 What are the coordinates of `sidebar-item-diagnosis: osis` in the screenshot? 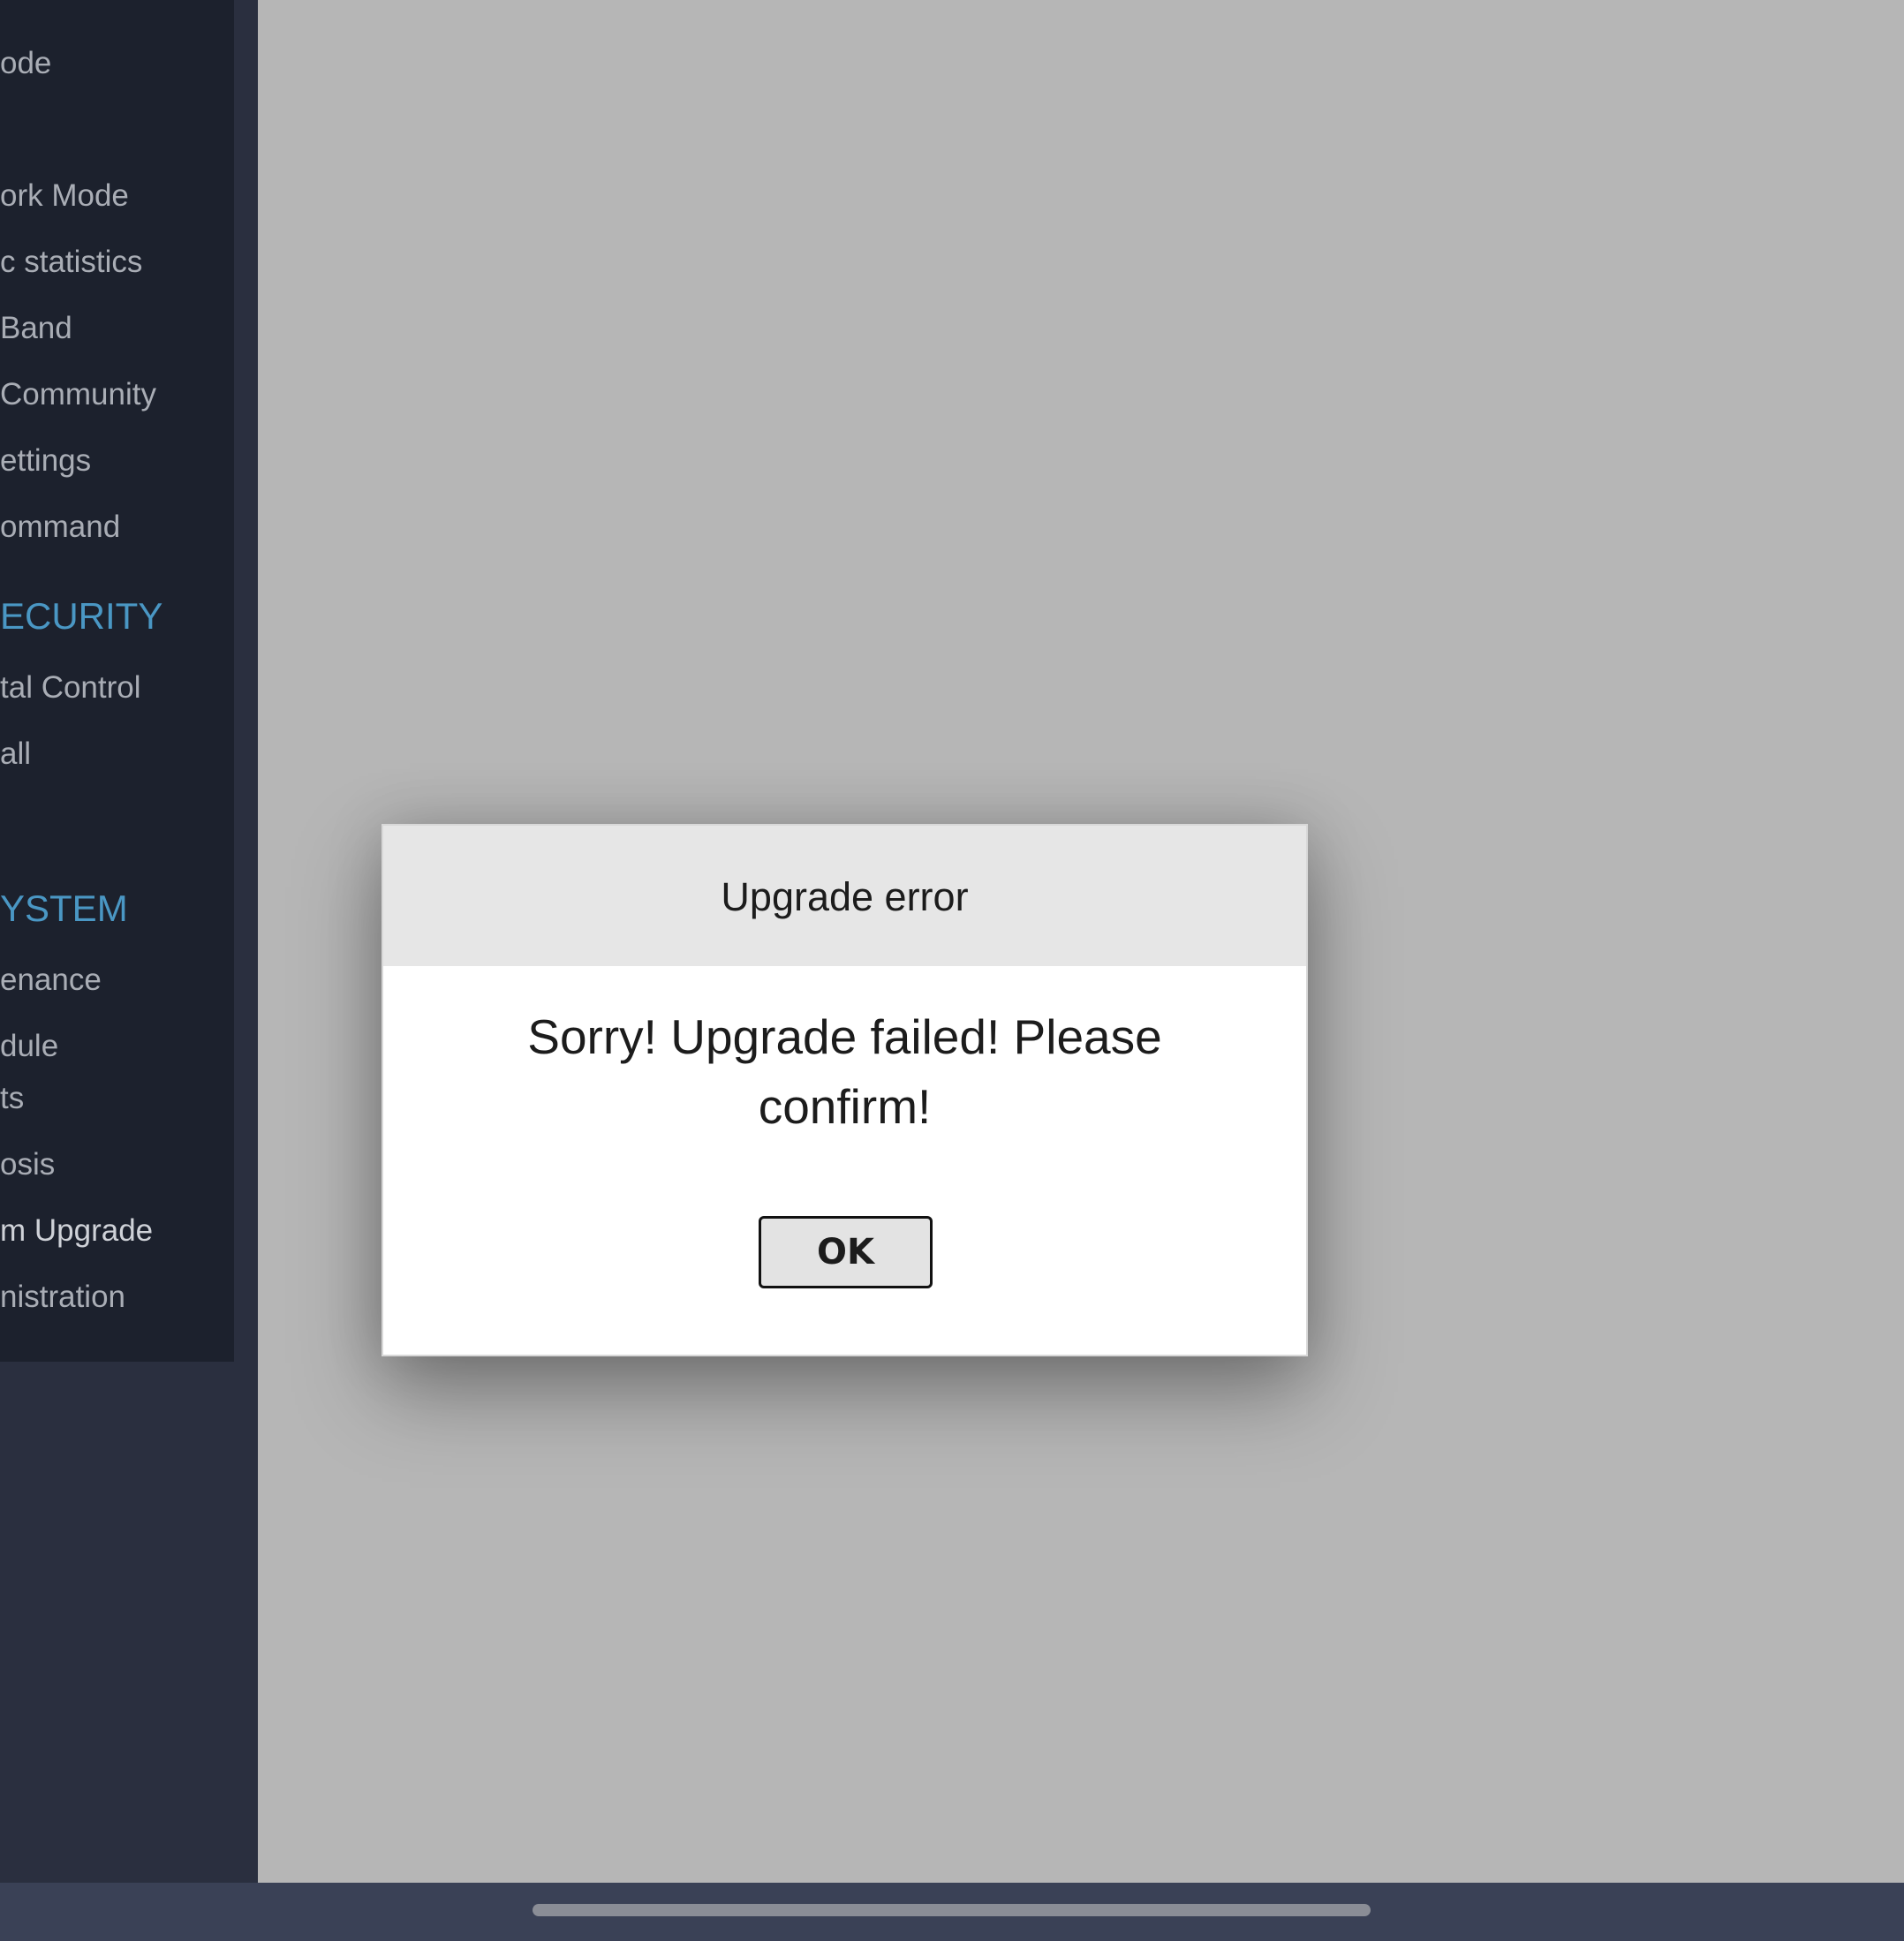 It's located at (27, 1164).